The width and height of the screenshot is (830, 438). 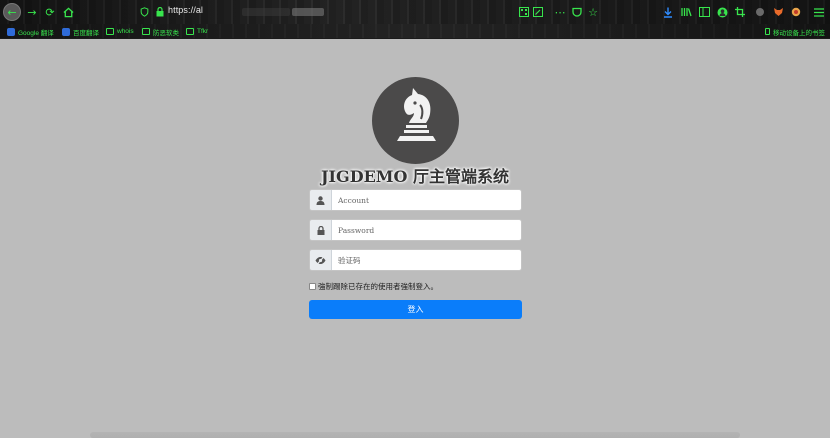 I want to click on reload-icon: ⟳, so click(x=50, y=12).